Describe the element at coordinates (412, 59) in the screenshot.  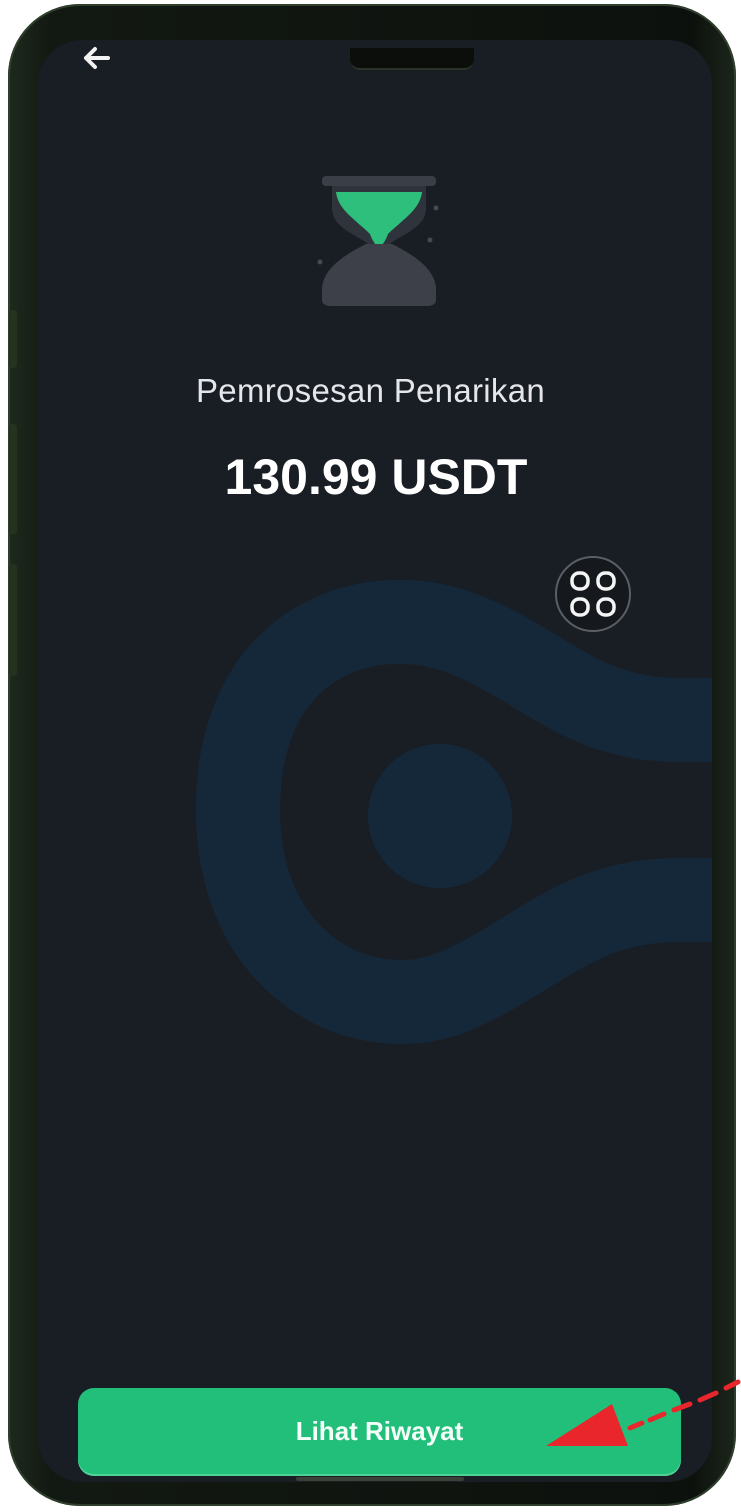
I see `camera-notch` at that location.